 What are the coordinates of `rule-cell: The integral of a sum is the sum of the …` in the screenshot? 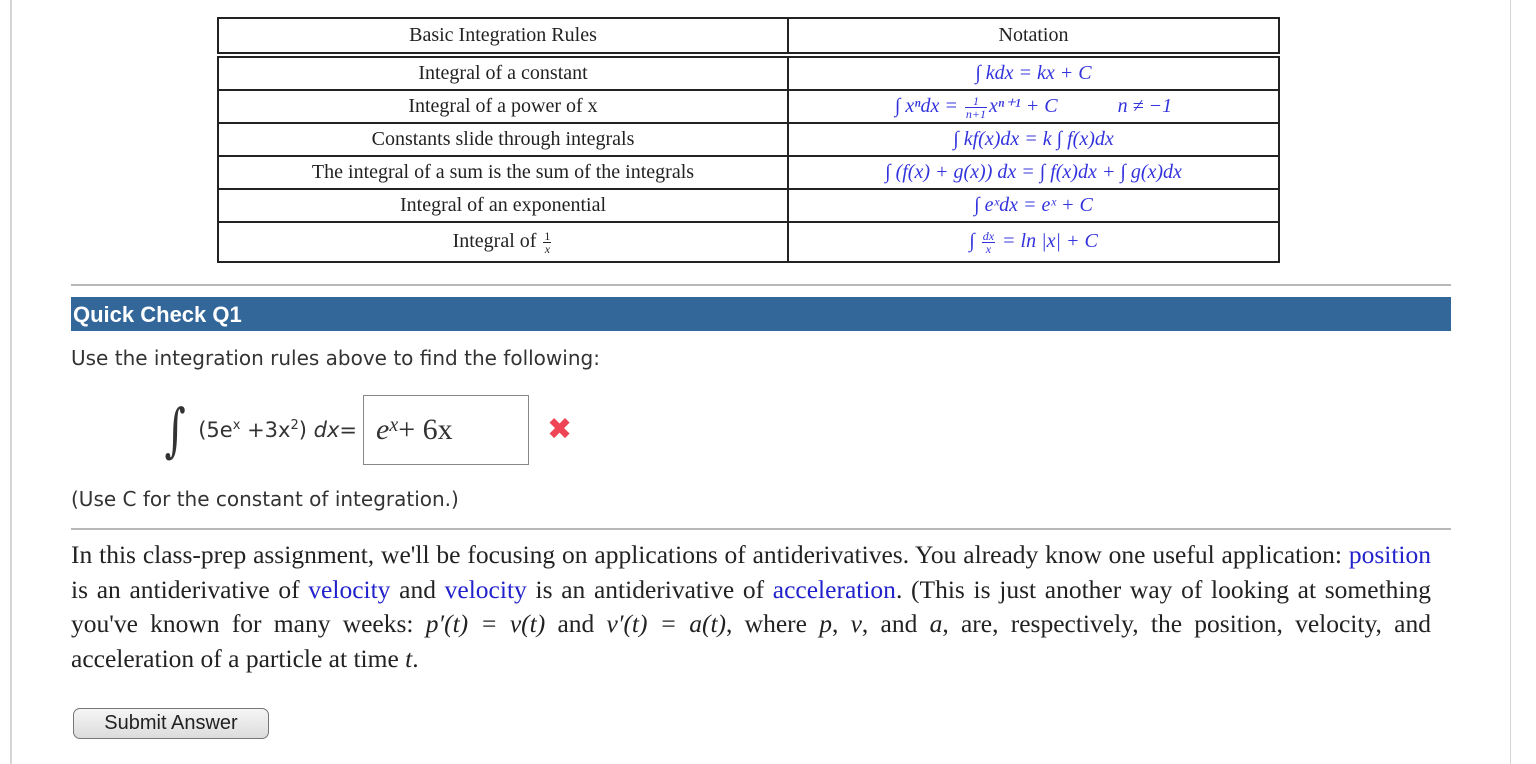 It's located at (503, 172).